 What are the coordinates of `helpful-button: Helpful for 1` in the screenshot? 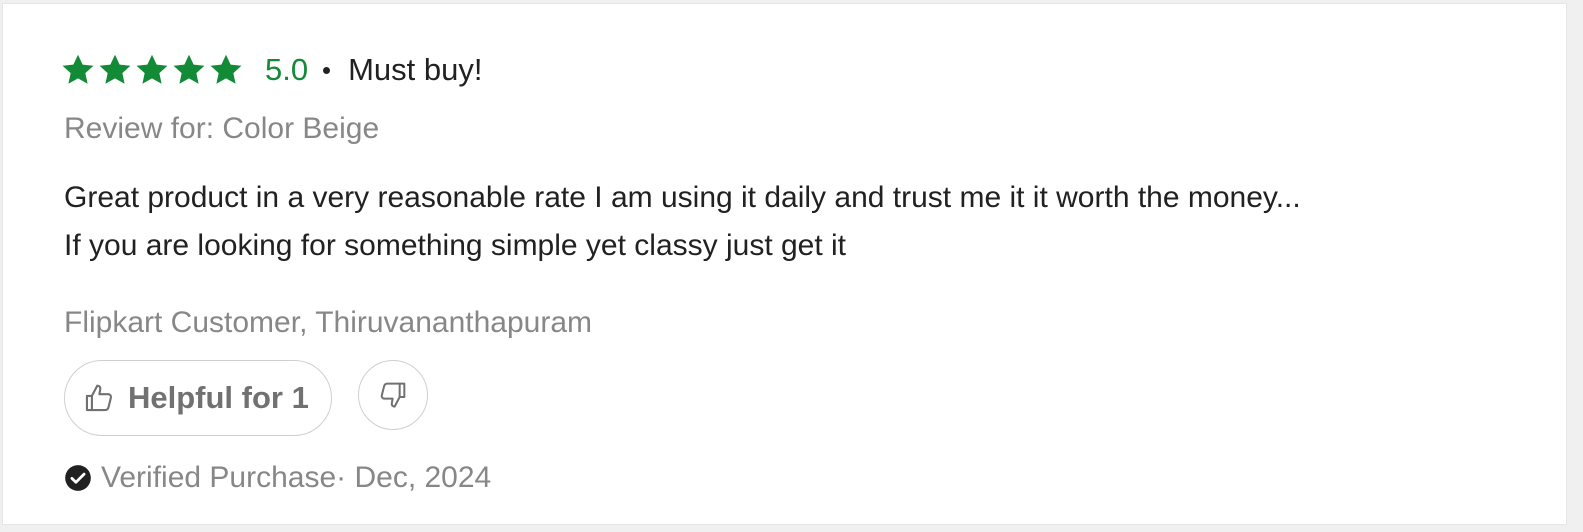 It's located at (198, 398).